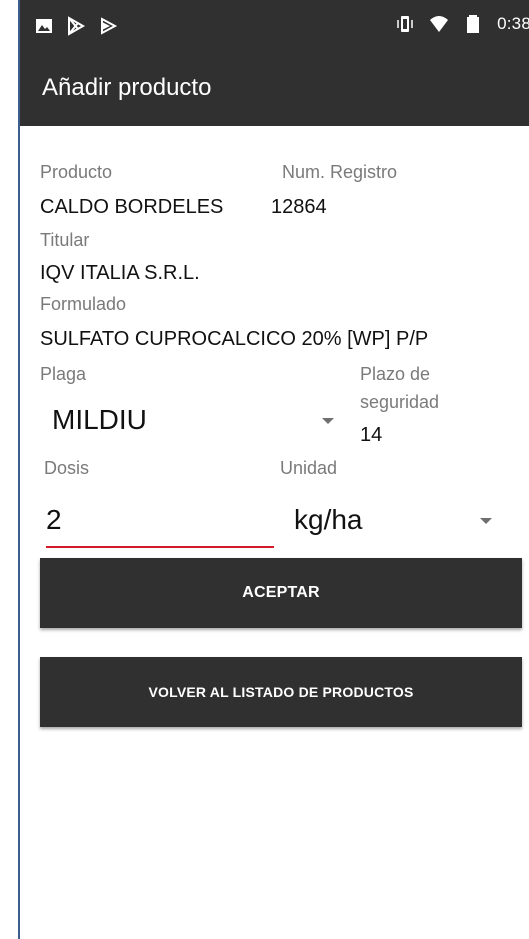 This screenshot has height=939, width=529. I want to click on image-icon, so click(44, 26).